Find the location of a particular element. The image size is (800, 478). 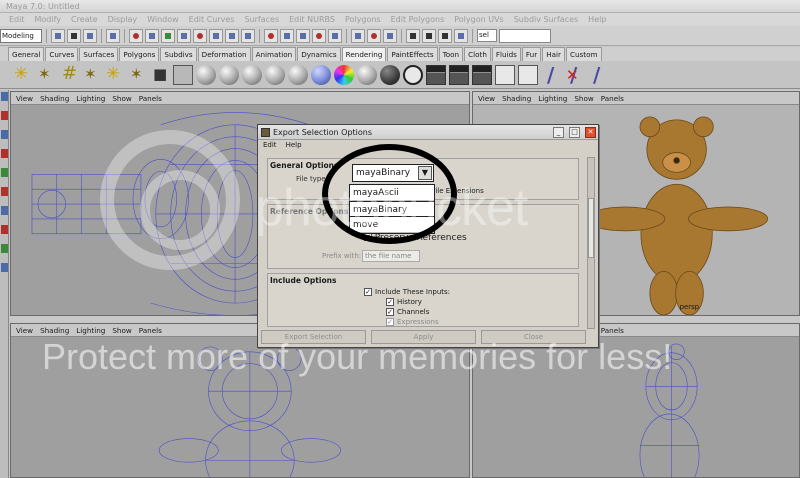

close-icon: ✕ is located at coordinates (590, 132).